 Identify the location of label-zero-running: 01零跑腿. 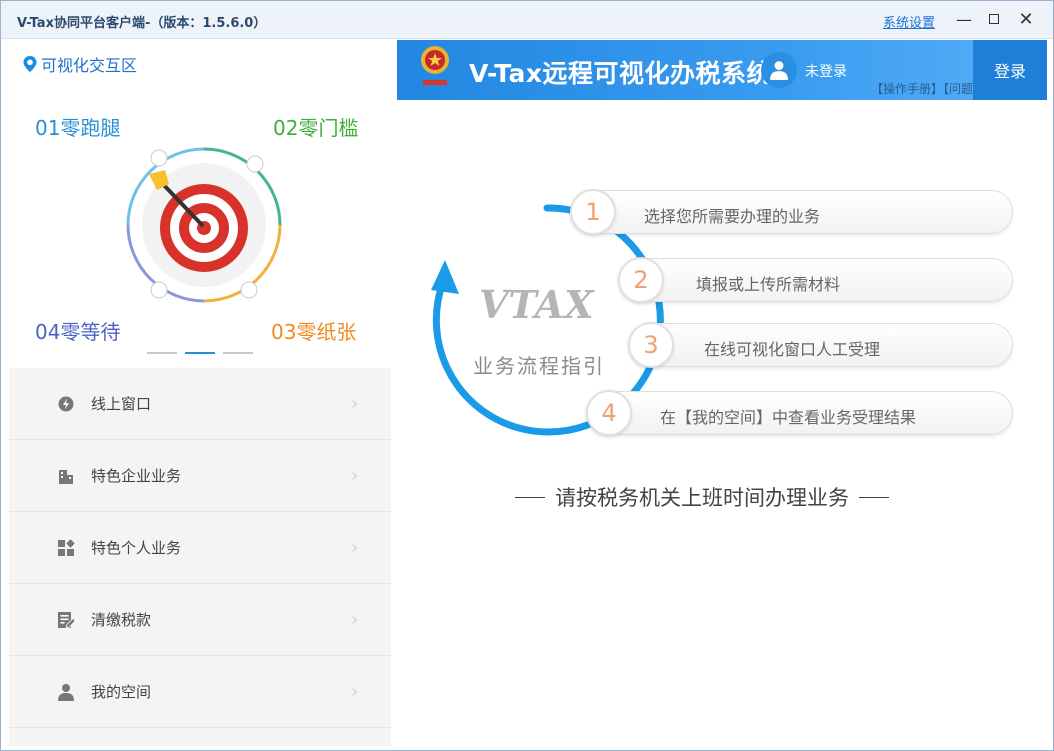
(78, 128).